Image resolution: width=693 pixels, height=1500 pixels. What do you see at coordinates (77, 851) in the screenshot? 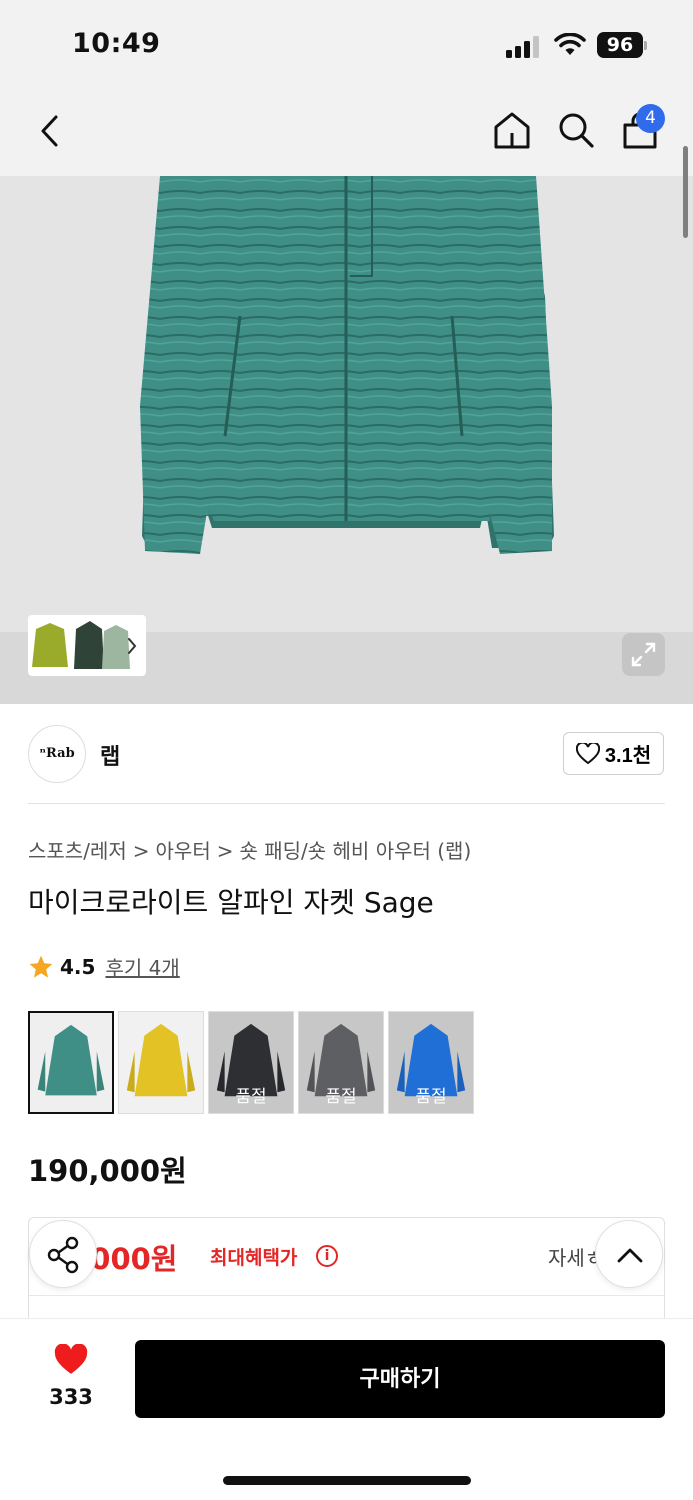
I see `breadcrumb-item: 스포츠/레저` at bounding box center [77, 851].